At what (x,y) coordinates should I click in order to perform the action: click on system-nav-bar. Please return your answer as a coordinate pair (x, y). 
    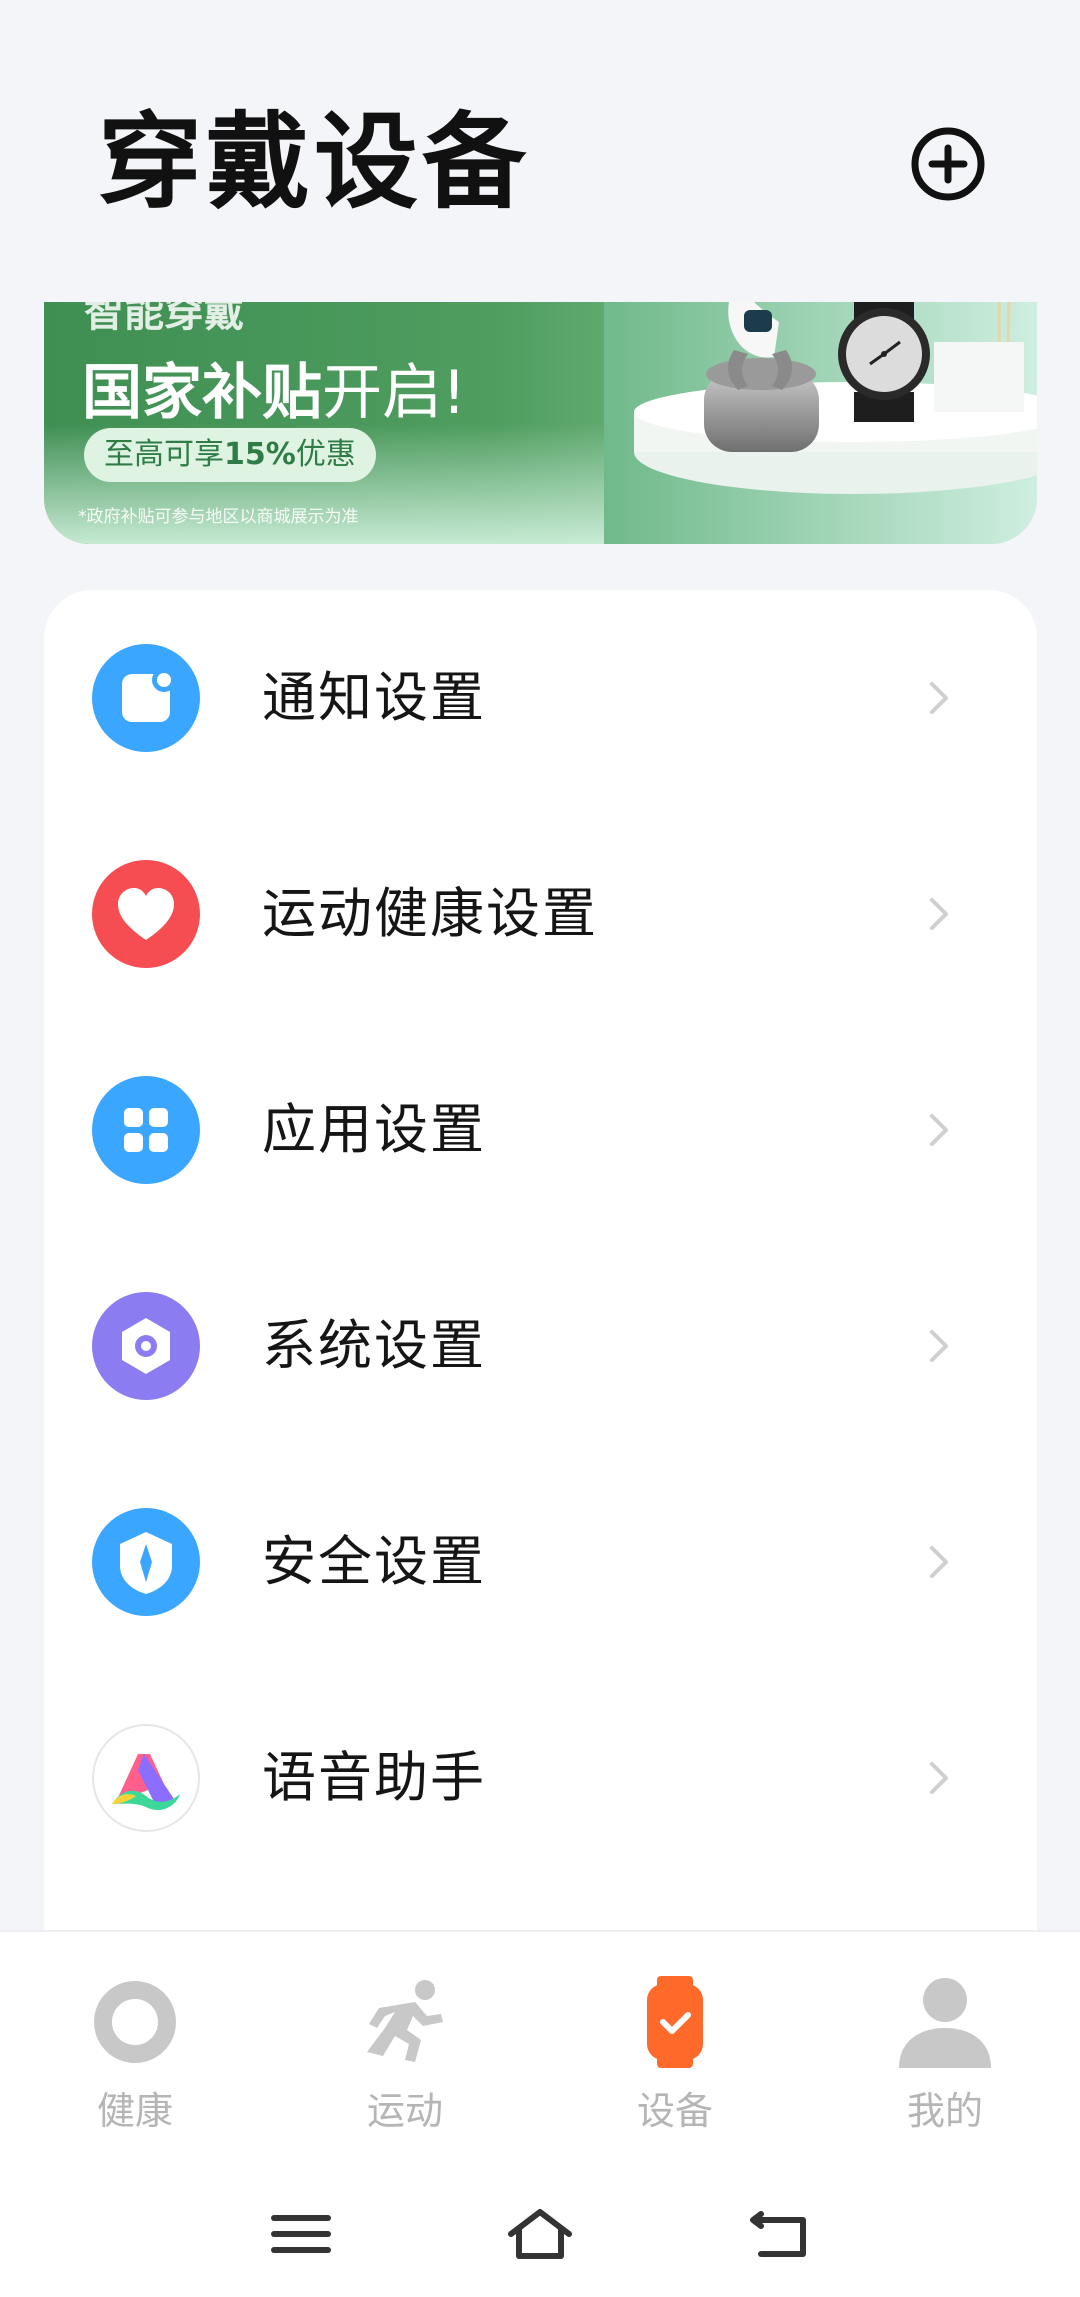
    Looking at the image, I should click on (540, 2230).